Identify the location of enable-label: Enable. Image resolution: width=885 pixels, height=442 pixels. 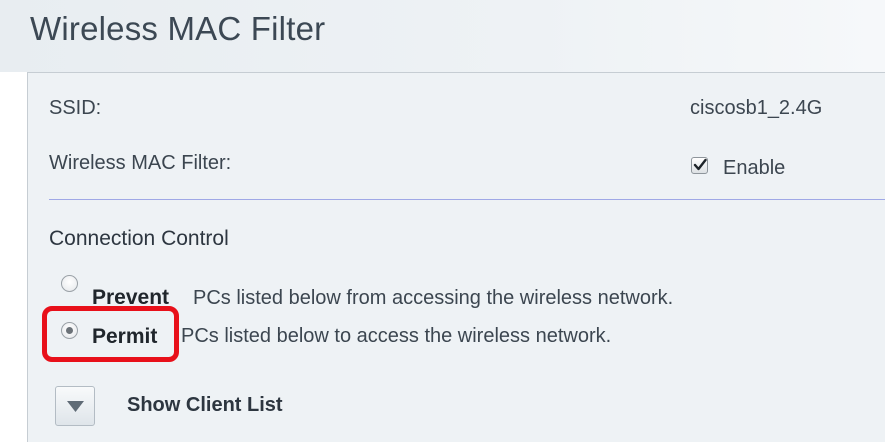
(754, 168).